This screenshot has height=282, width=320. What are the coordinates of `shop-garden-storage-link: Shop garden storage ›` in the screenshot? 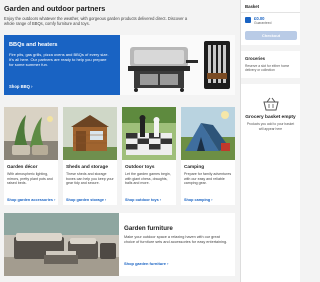 It's located at (86, 200).